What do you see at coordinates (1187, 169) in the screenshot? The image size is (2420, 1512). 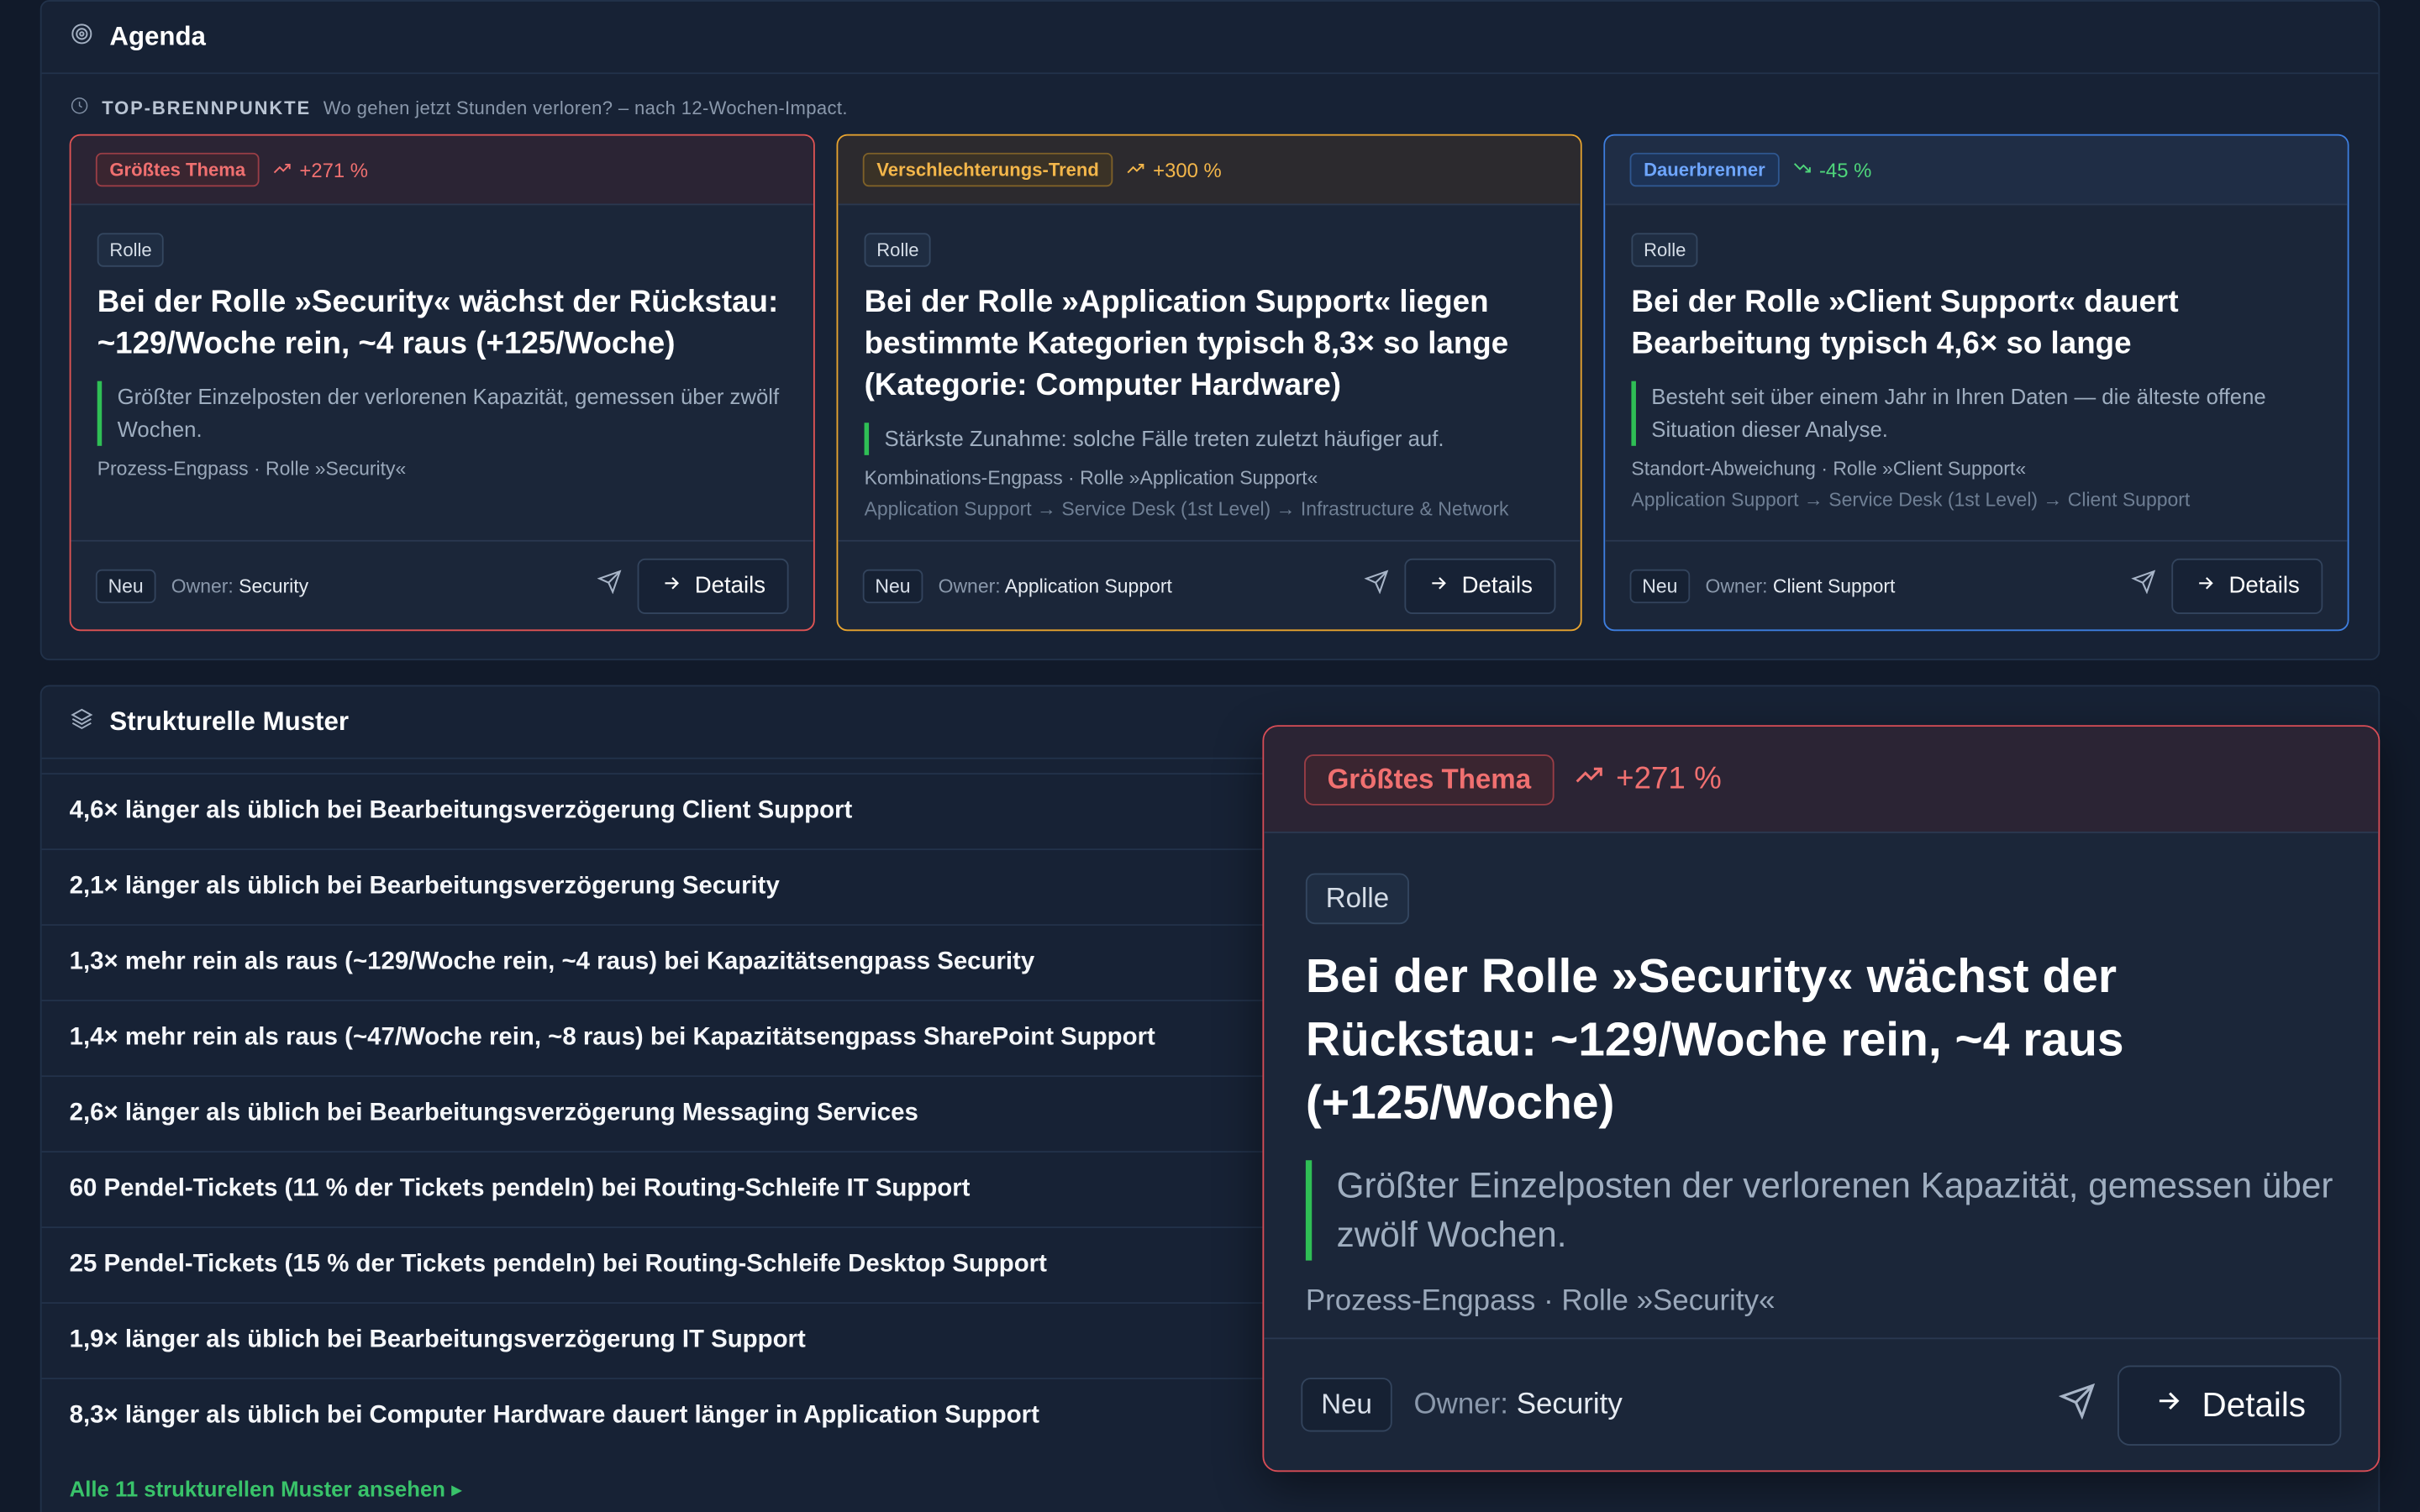 I see `trend-value: +300 %` at bounding box center [1187, 169].